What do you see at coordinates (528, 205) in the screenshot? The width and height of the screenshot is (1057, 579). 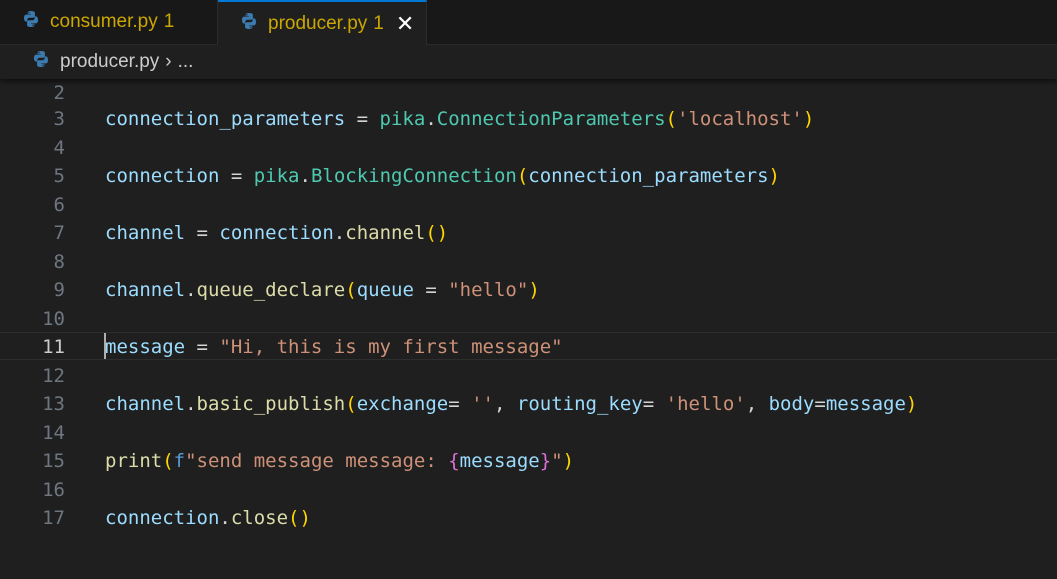 I see `code-line: 6` at bounding box center [528, 205].